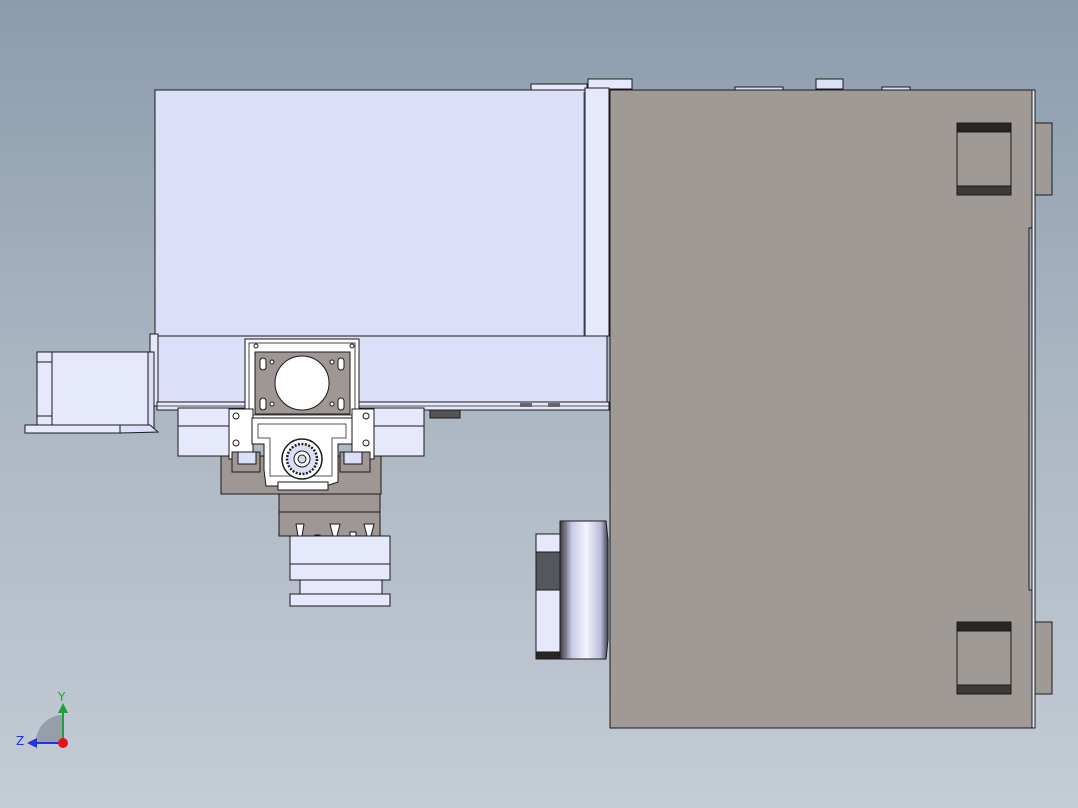  What do you see at coordinates (49, 728) in the screenshot?
I see `triad-arc` at bounding box center [49, 728].